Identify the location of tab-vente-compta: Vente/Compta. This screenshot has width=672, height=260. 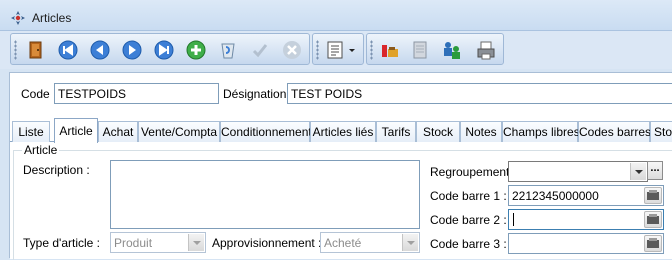
(179, 131).